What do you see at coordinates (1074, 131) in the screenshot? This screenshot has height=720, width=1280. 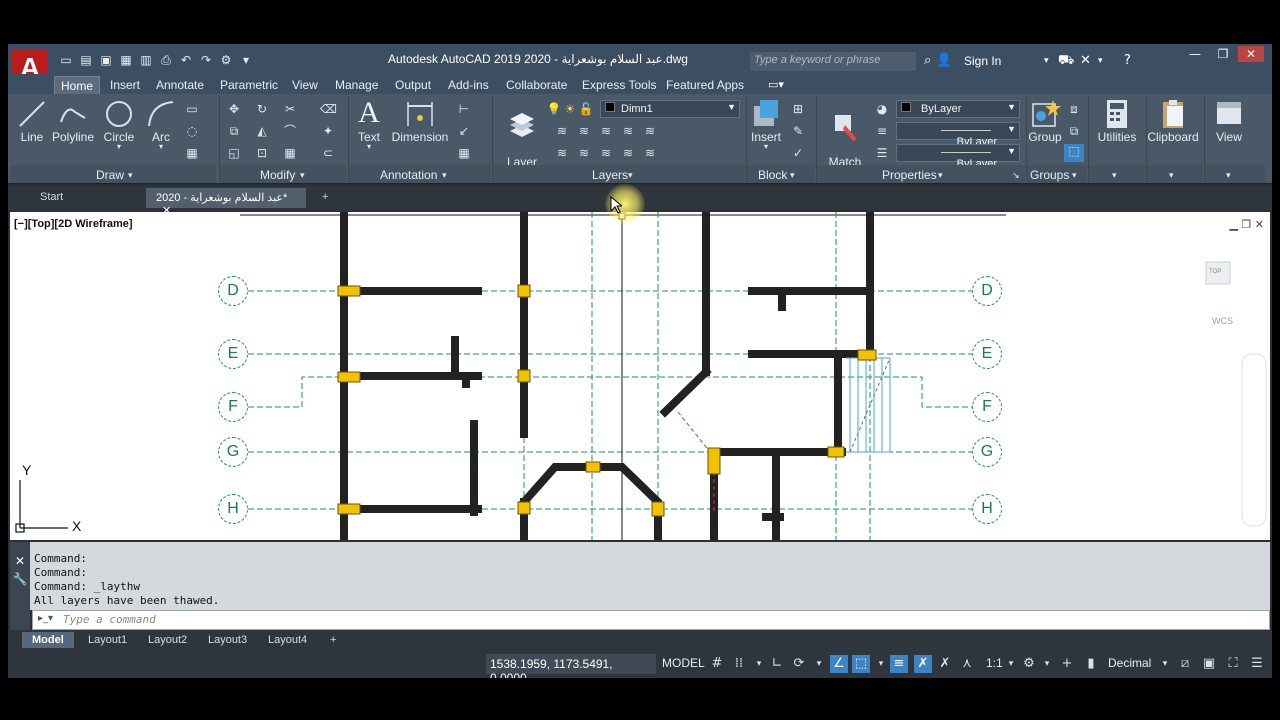 I see `group-edit-icon: ⧉` at bounding box center [1074, 131].